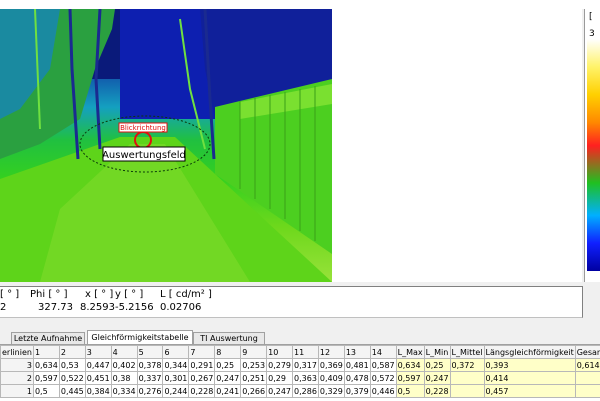  What do you see at coordinates (529, 391) in the screenshot?
I see `table-cell-longitudinal: 0,457` at bounding box center [529, 391].